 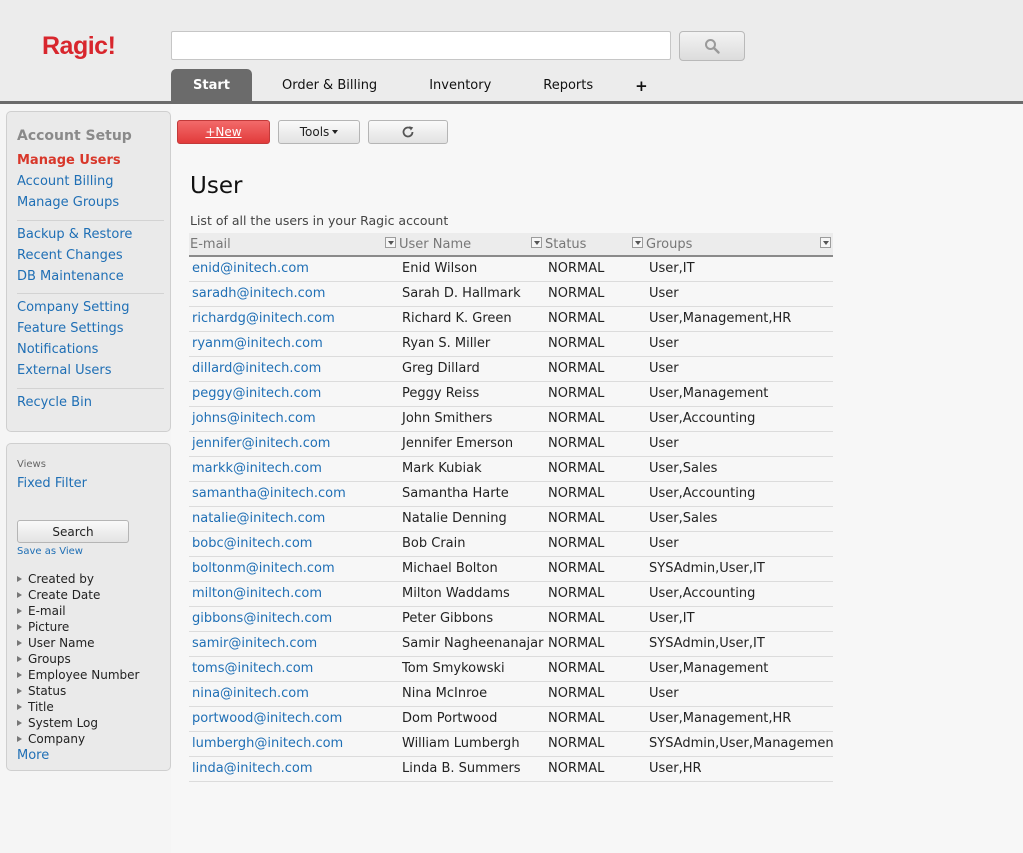 What do you see at coordinates (293, 569) in the screenshot?
I see `user-email-link: boltonm@initech.com` at bounding box center [293, 569].